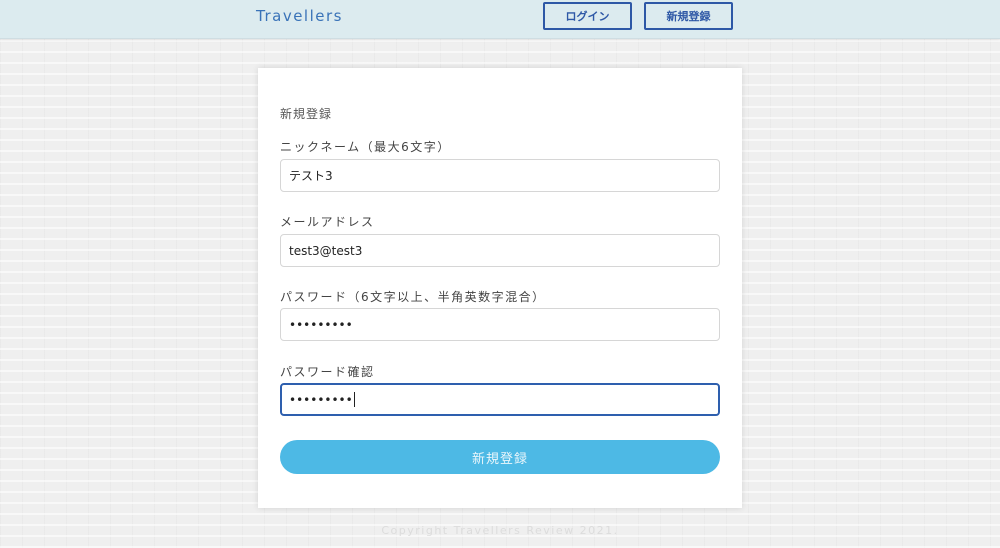 Image resolution: width=1000 pixels, height=548 pixels. What do you see at coordinates (327, 222) in the screenshot?
I see `email-label: メールアドレス` at bounding box center [327, 222].